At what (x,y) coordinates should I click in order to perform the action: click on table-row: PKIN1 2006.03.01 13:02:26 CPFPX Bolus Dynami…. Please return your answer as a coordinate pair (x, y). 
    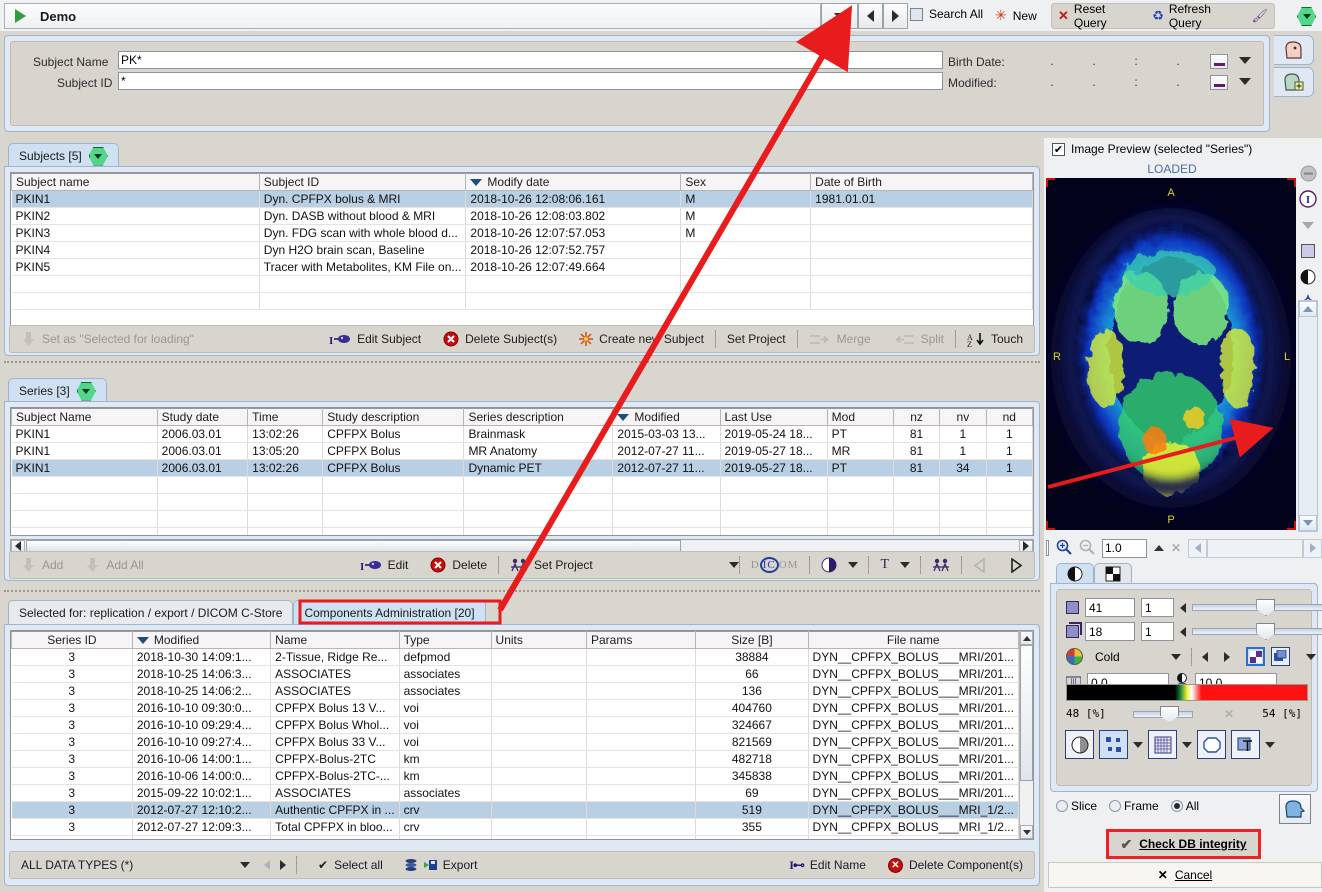
    Looking at the image, I should click on (522, 468).